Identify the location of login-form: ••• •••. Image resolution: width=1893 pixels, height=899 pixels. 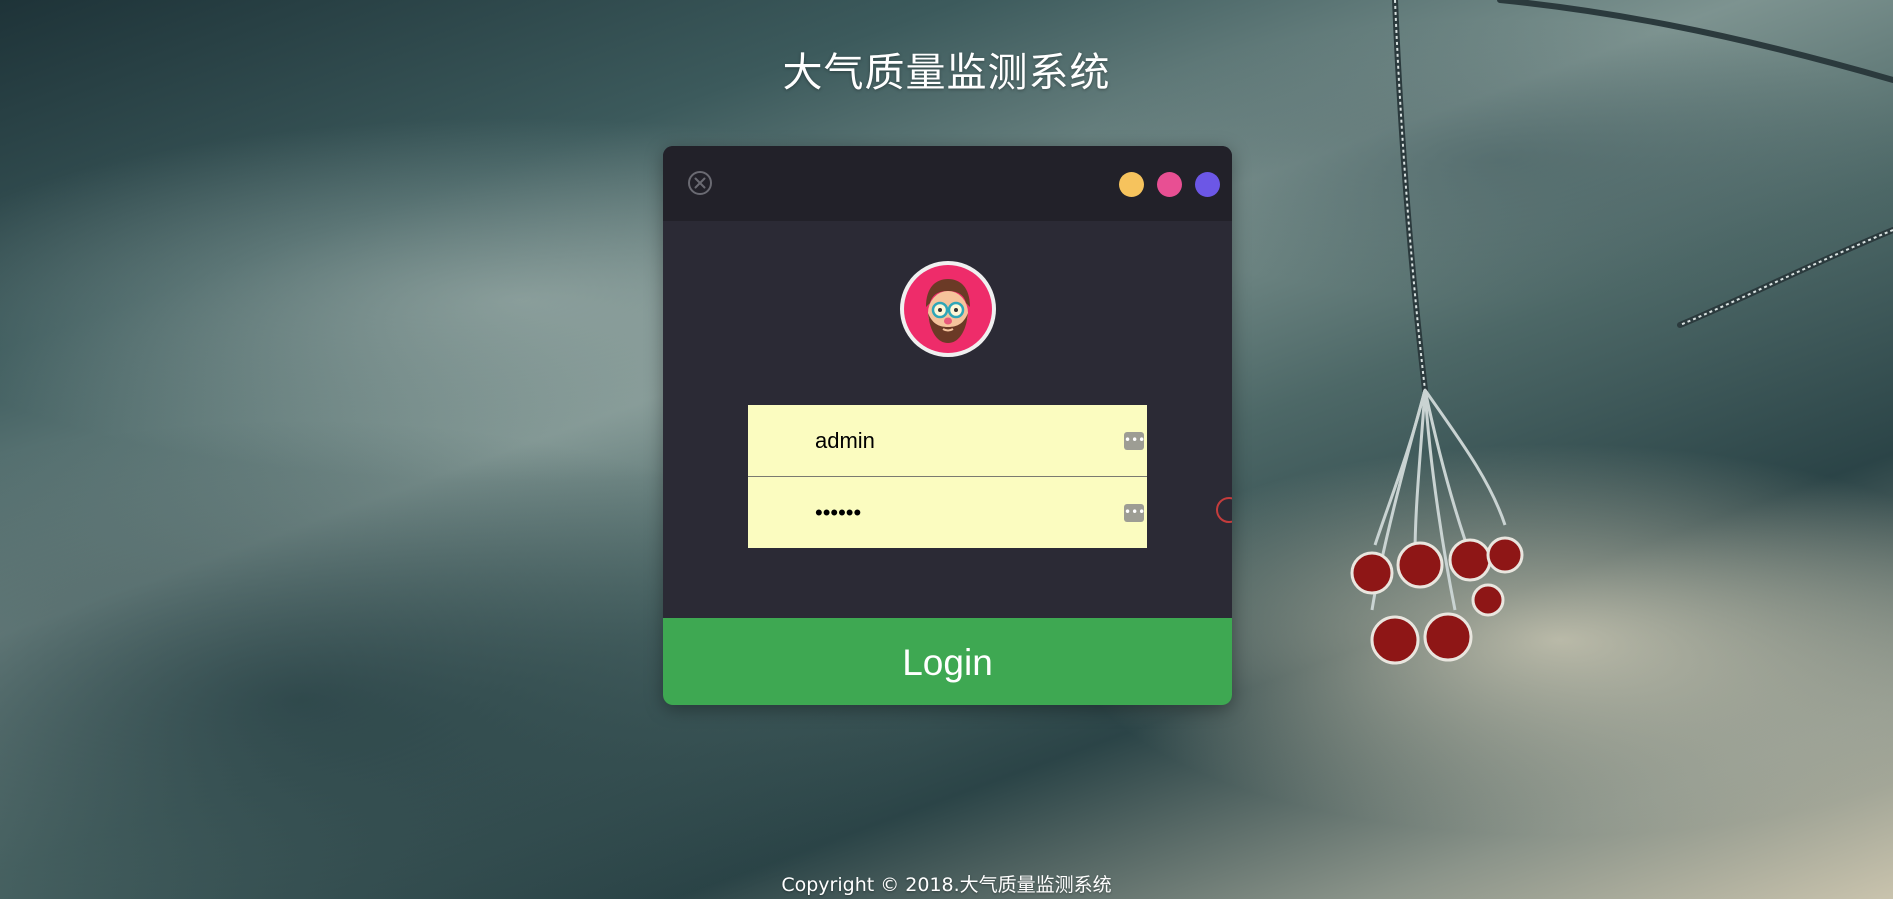
(947, 476).